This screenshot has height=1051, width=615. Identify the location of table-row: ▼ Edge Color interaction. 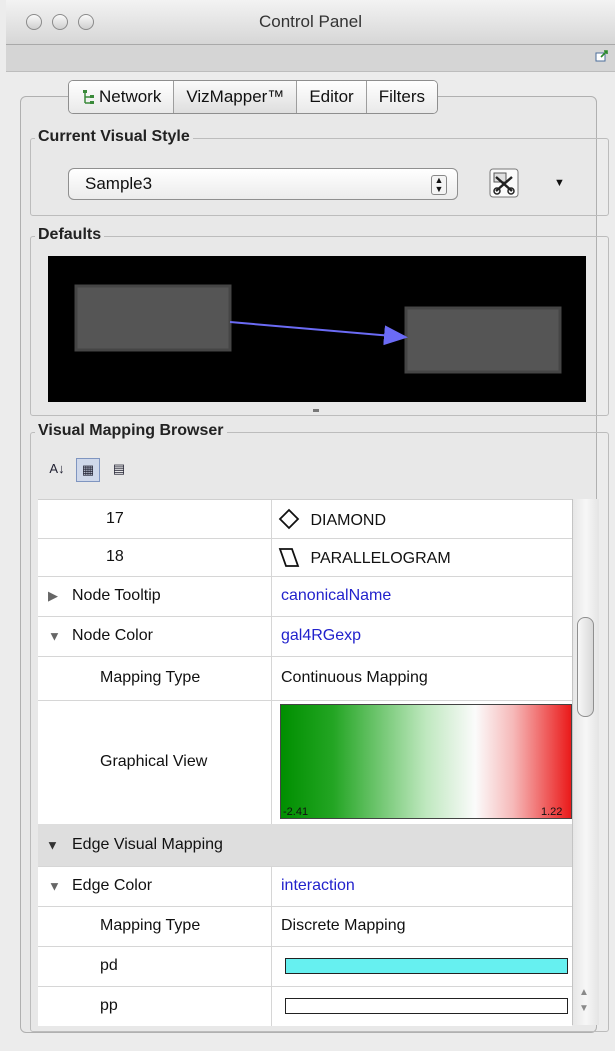
(305, 886).